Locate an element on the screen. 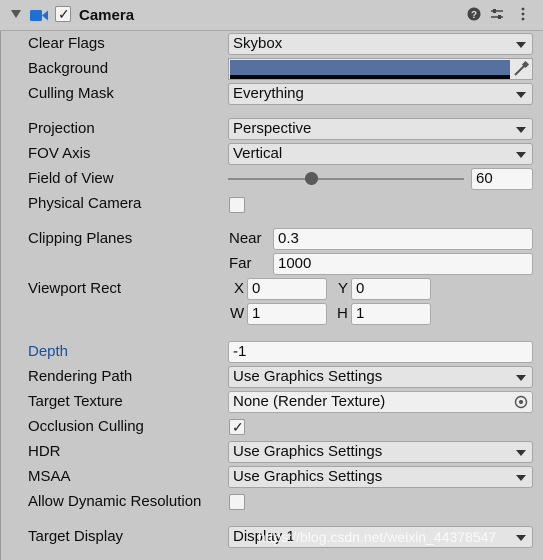 This screenshot has height=560, width=543. physical-camera-checkbox is located at coordinates (237, 205).